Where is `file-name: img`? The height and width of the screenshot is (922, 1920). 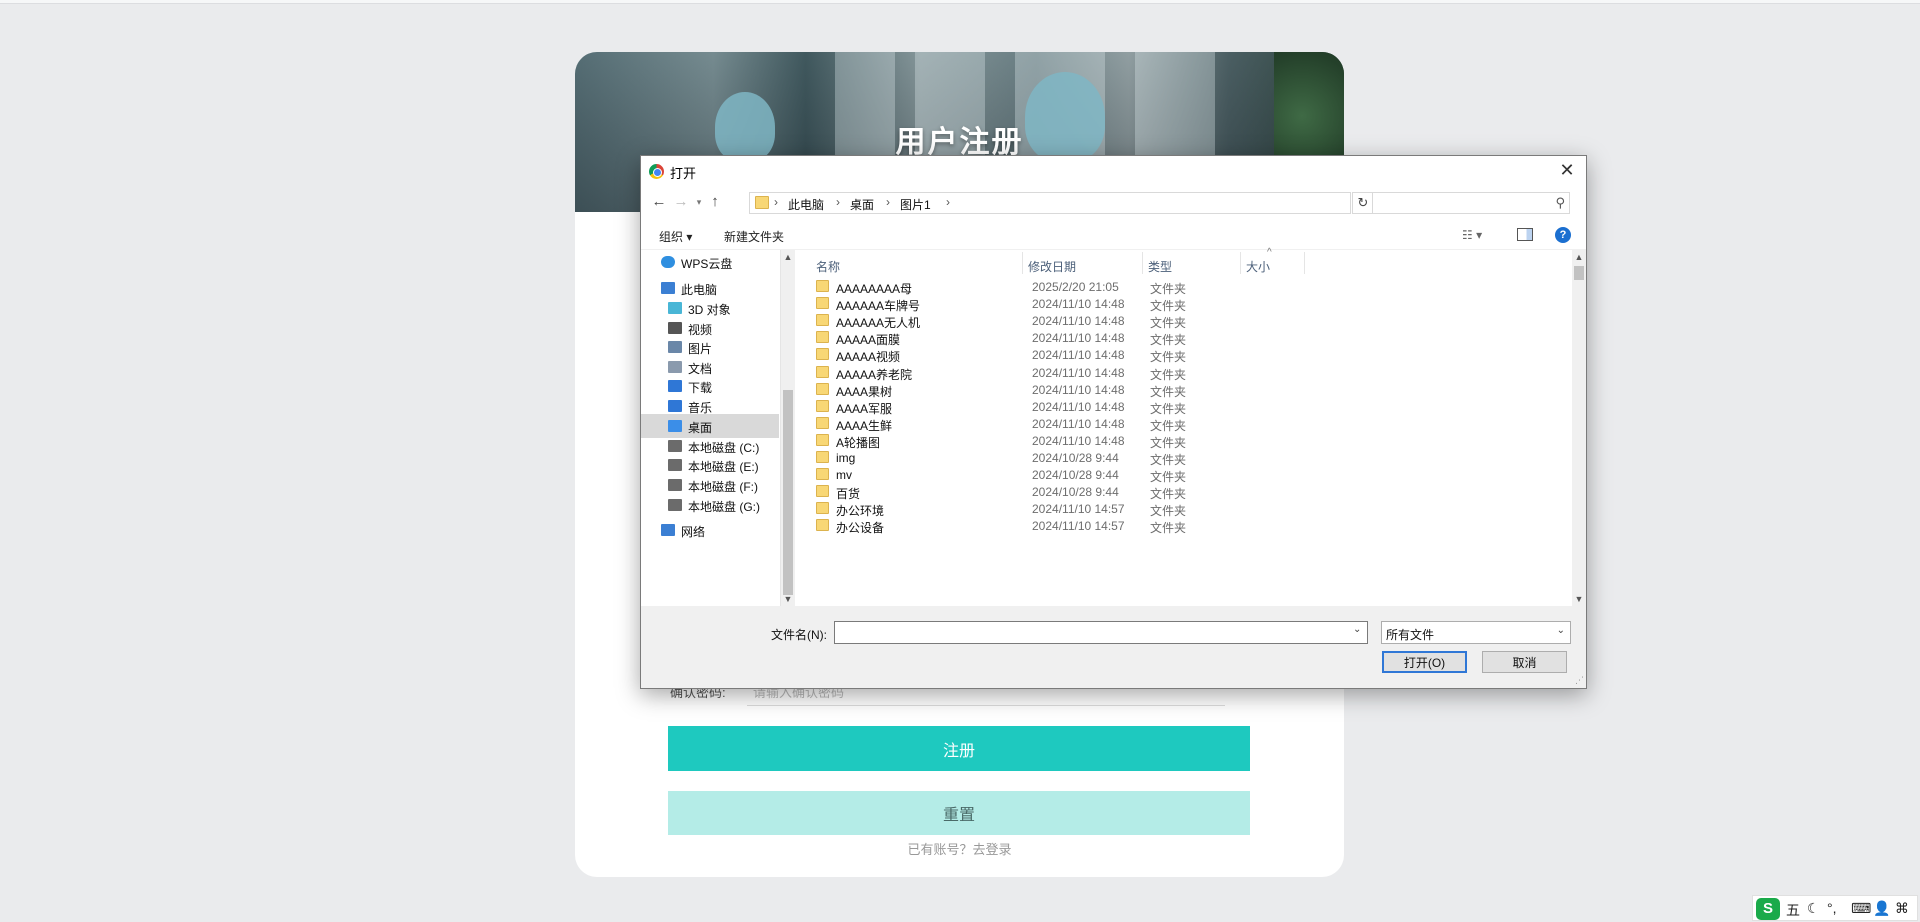
file-name: img is located at coordinates (846, 458).